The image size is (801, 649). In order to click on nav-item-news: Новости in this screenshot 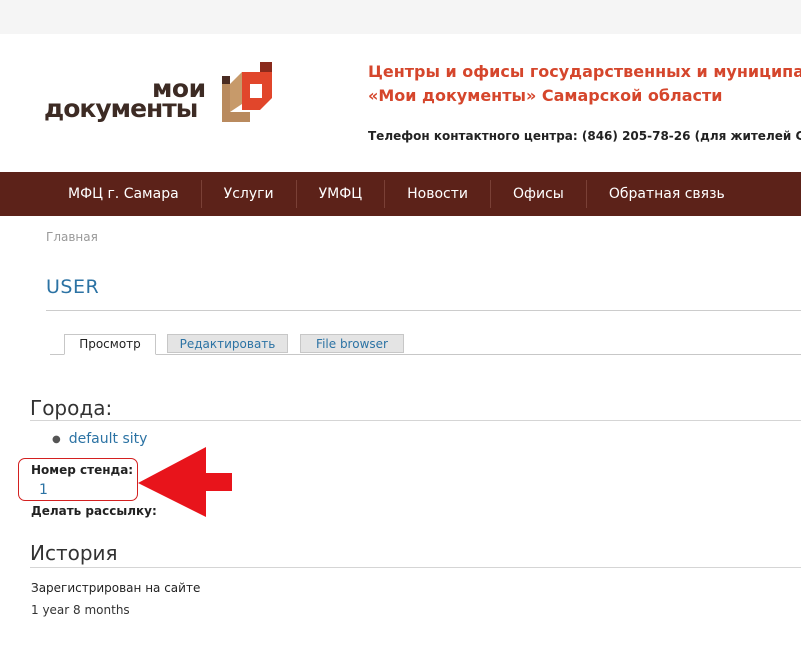, I will do `click(437, 194)`.